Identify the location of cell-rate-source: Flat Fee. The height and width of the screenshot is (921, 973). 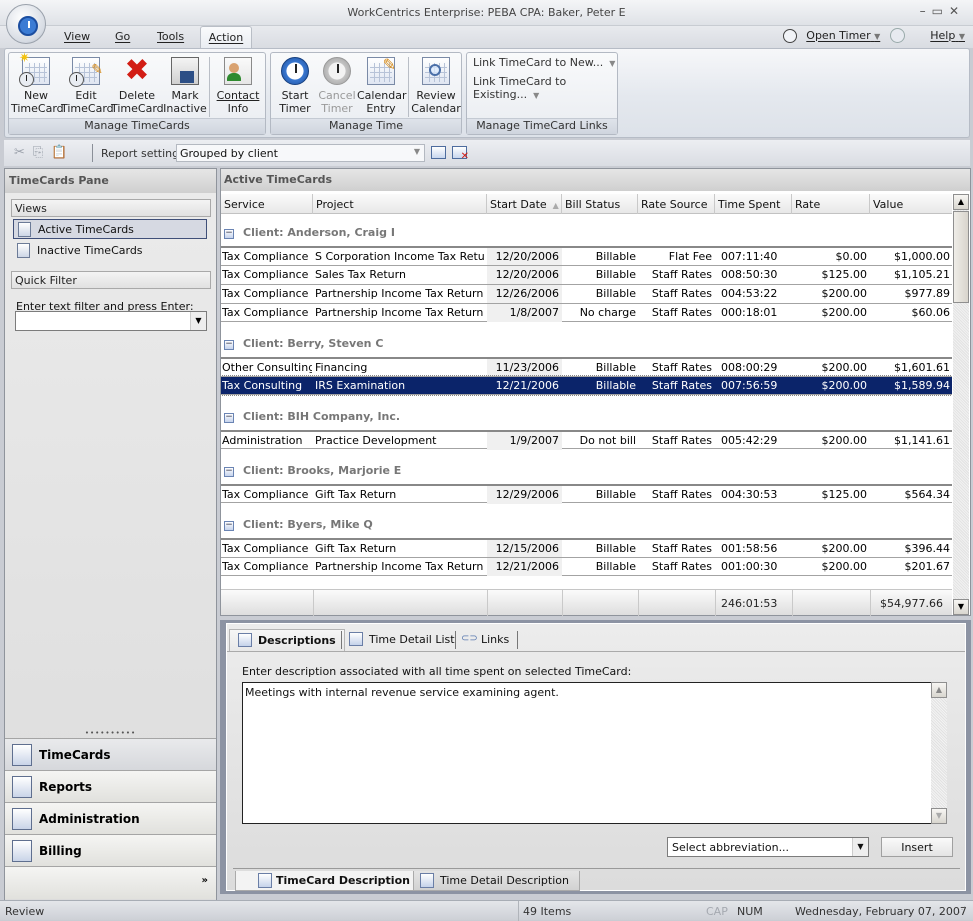
(690, 256).